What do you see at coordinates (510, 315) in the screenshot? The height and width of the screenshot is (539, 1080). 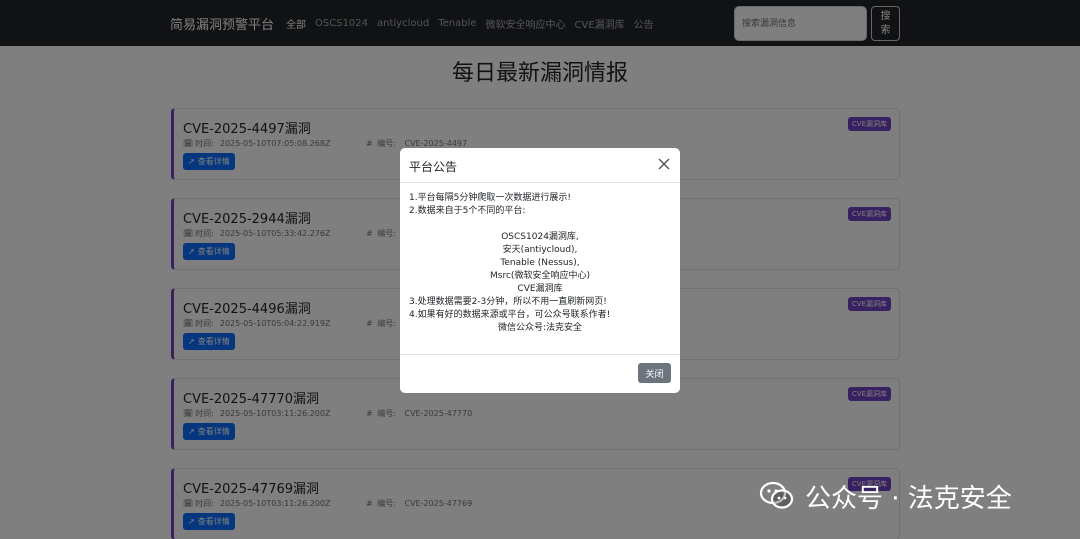 I see `notice-line: 4.如果有好的数据来源或平台，可公众号联系作者!` at bounding box center [510, 315].